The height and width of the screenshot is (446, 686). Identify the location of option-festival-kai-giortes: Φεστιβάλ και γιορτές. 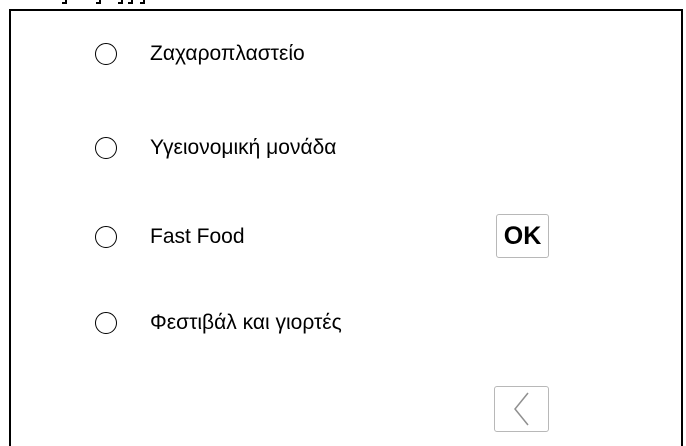
(218, 323).